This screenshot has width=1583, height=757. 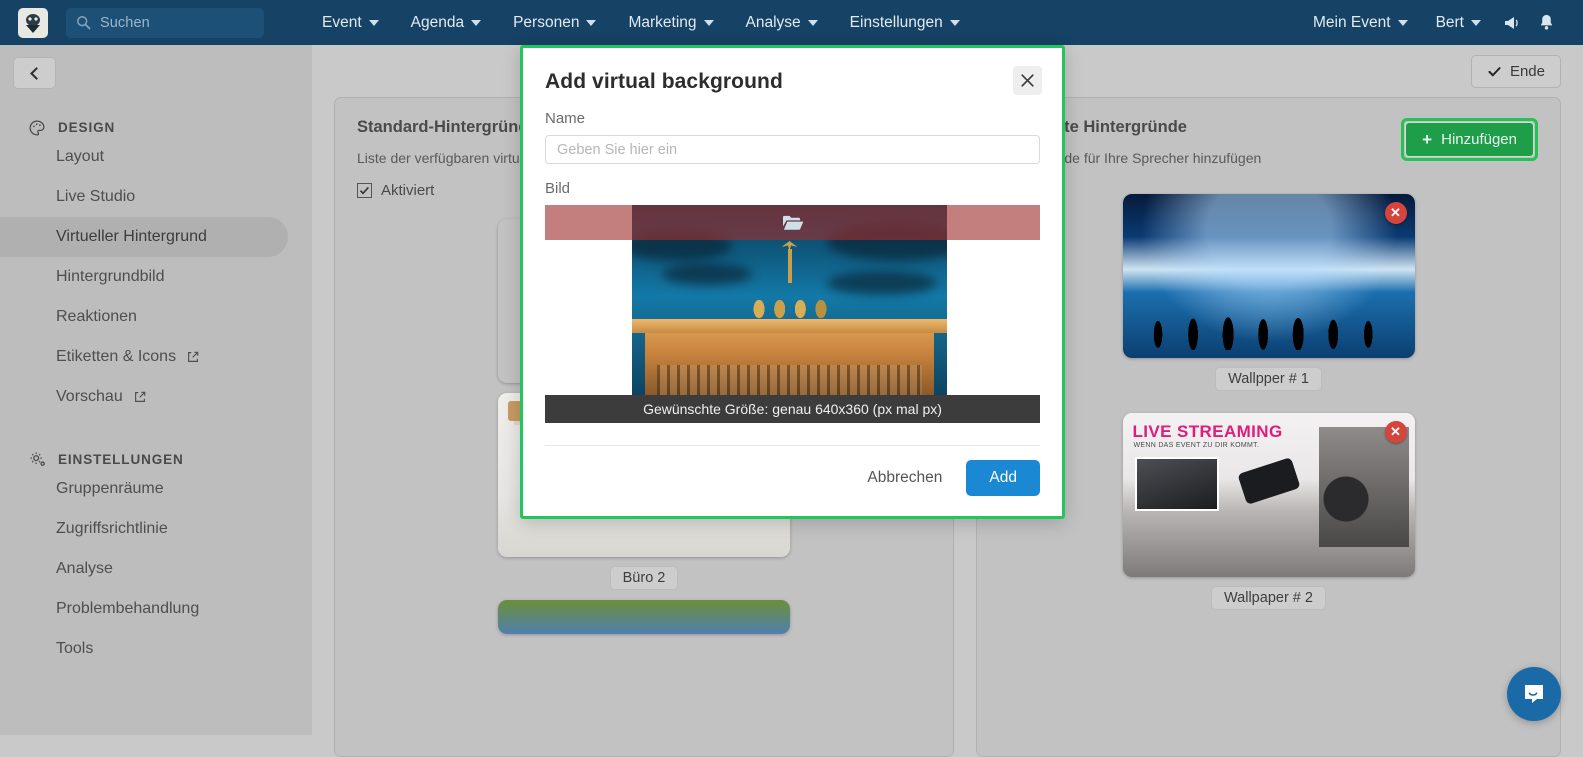 I want to click on nav-item-label: Agenda, so click(x=437, y=23).